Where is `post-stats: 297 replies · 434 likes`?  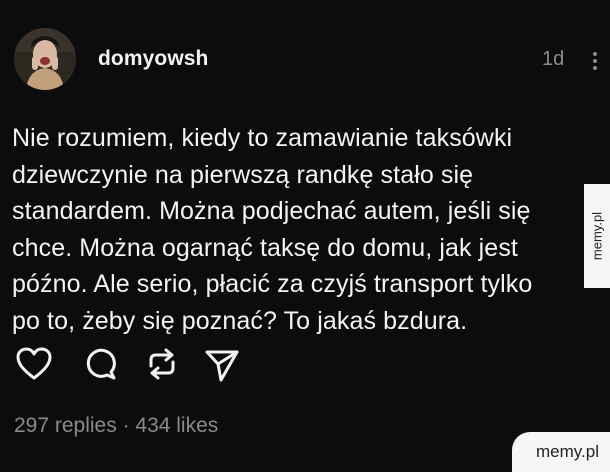
post-stats: 297 replies · 434 likes is located at coordinates (116, 426).